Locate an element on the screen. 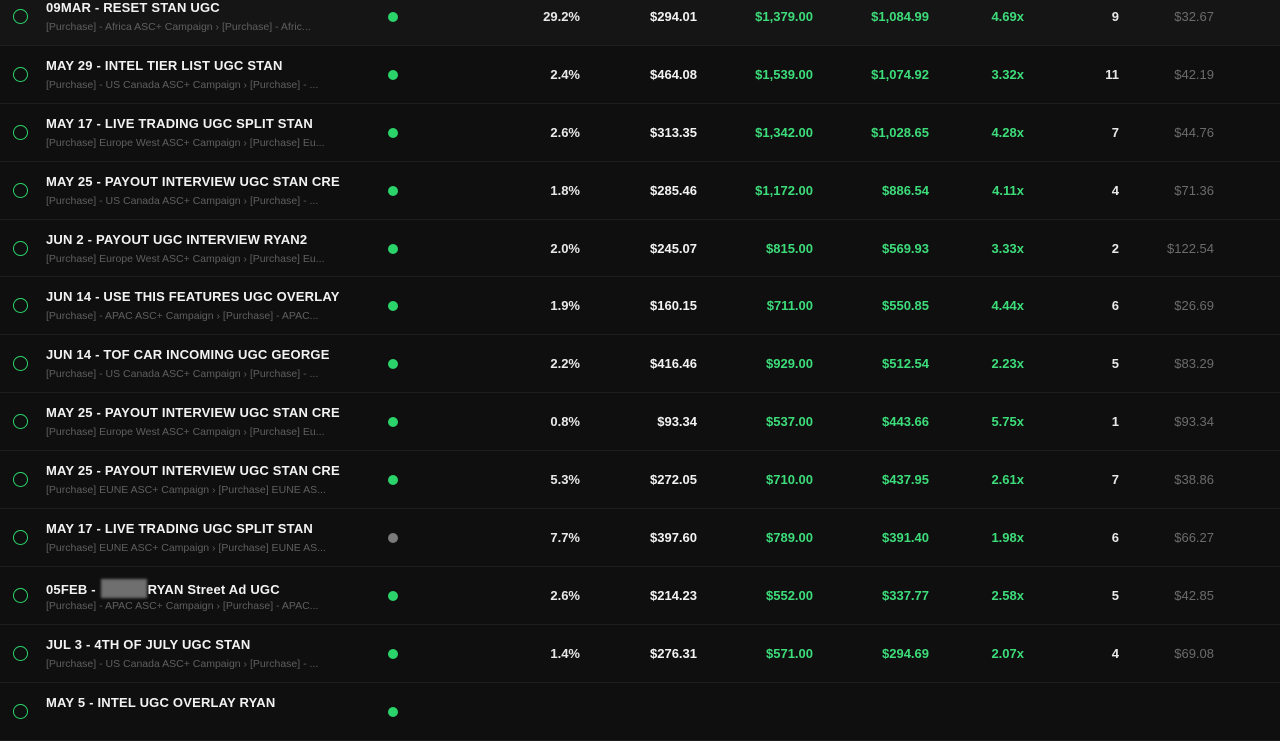  table-row: MAY 5 - INTEL UGC OVERLAY RYAN is located at coordinates (640, 712).